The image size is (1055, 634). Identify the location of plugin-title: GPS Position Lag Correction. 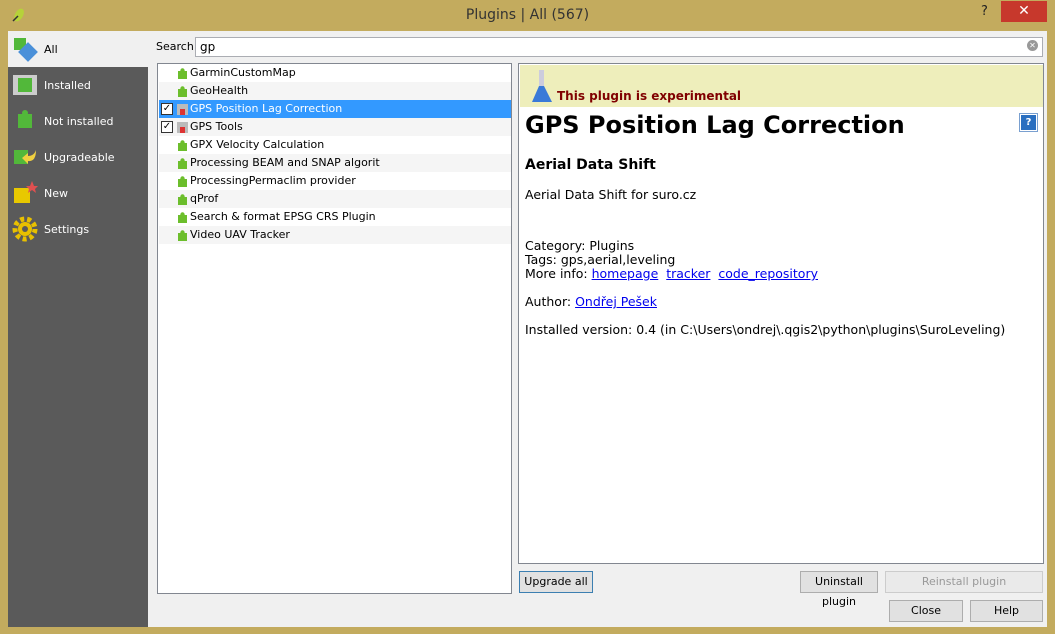
(715, 125).